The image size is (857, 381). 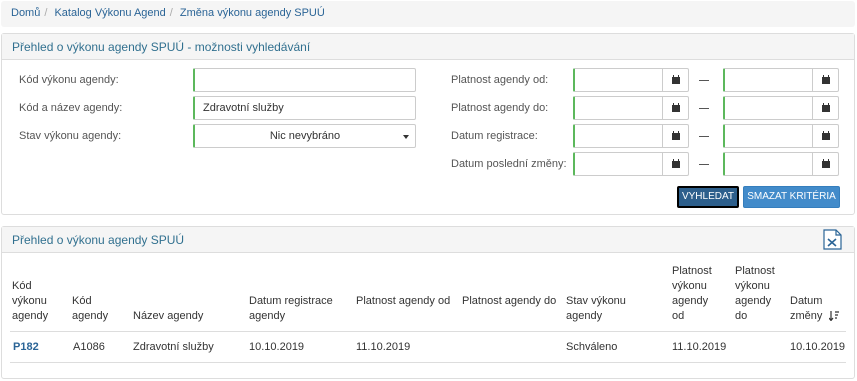 I want to click on registrace-from-calendar-button, so click(x=676, y=136).